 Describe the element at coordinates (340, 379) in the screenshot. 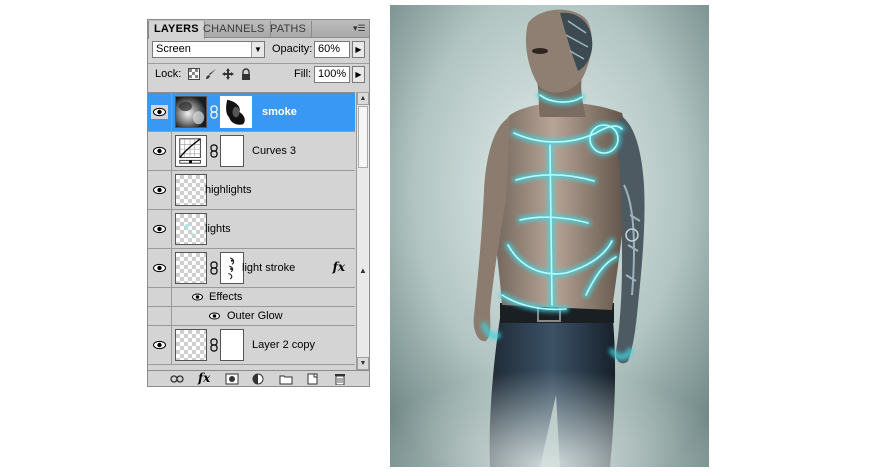

I see `trash-icon` at that location.